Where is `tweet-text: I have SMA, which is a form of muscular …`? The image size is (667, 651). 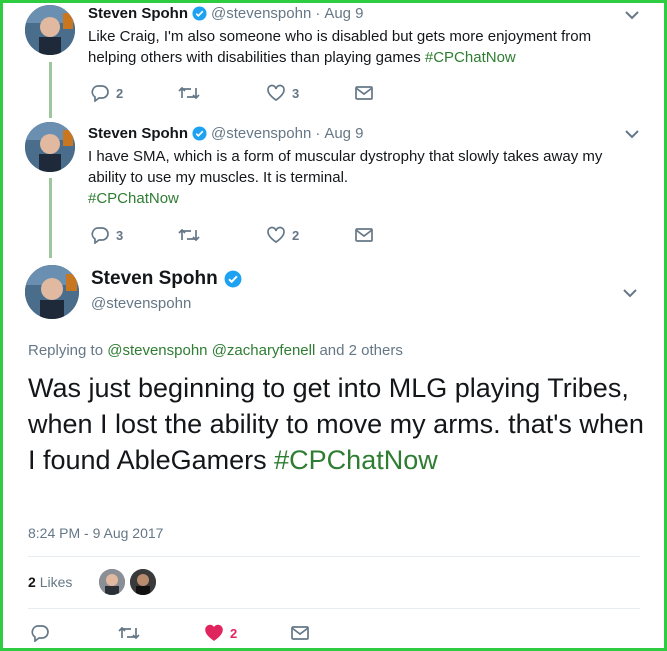 tweet-text: I have SMA, which is a form of muscular … is located at coordinates (368, 177).